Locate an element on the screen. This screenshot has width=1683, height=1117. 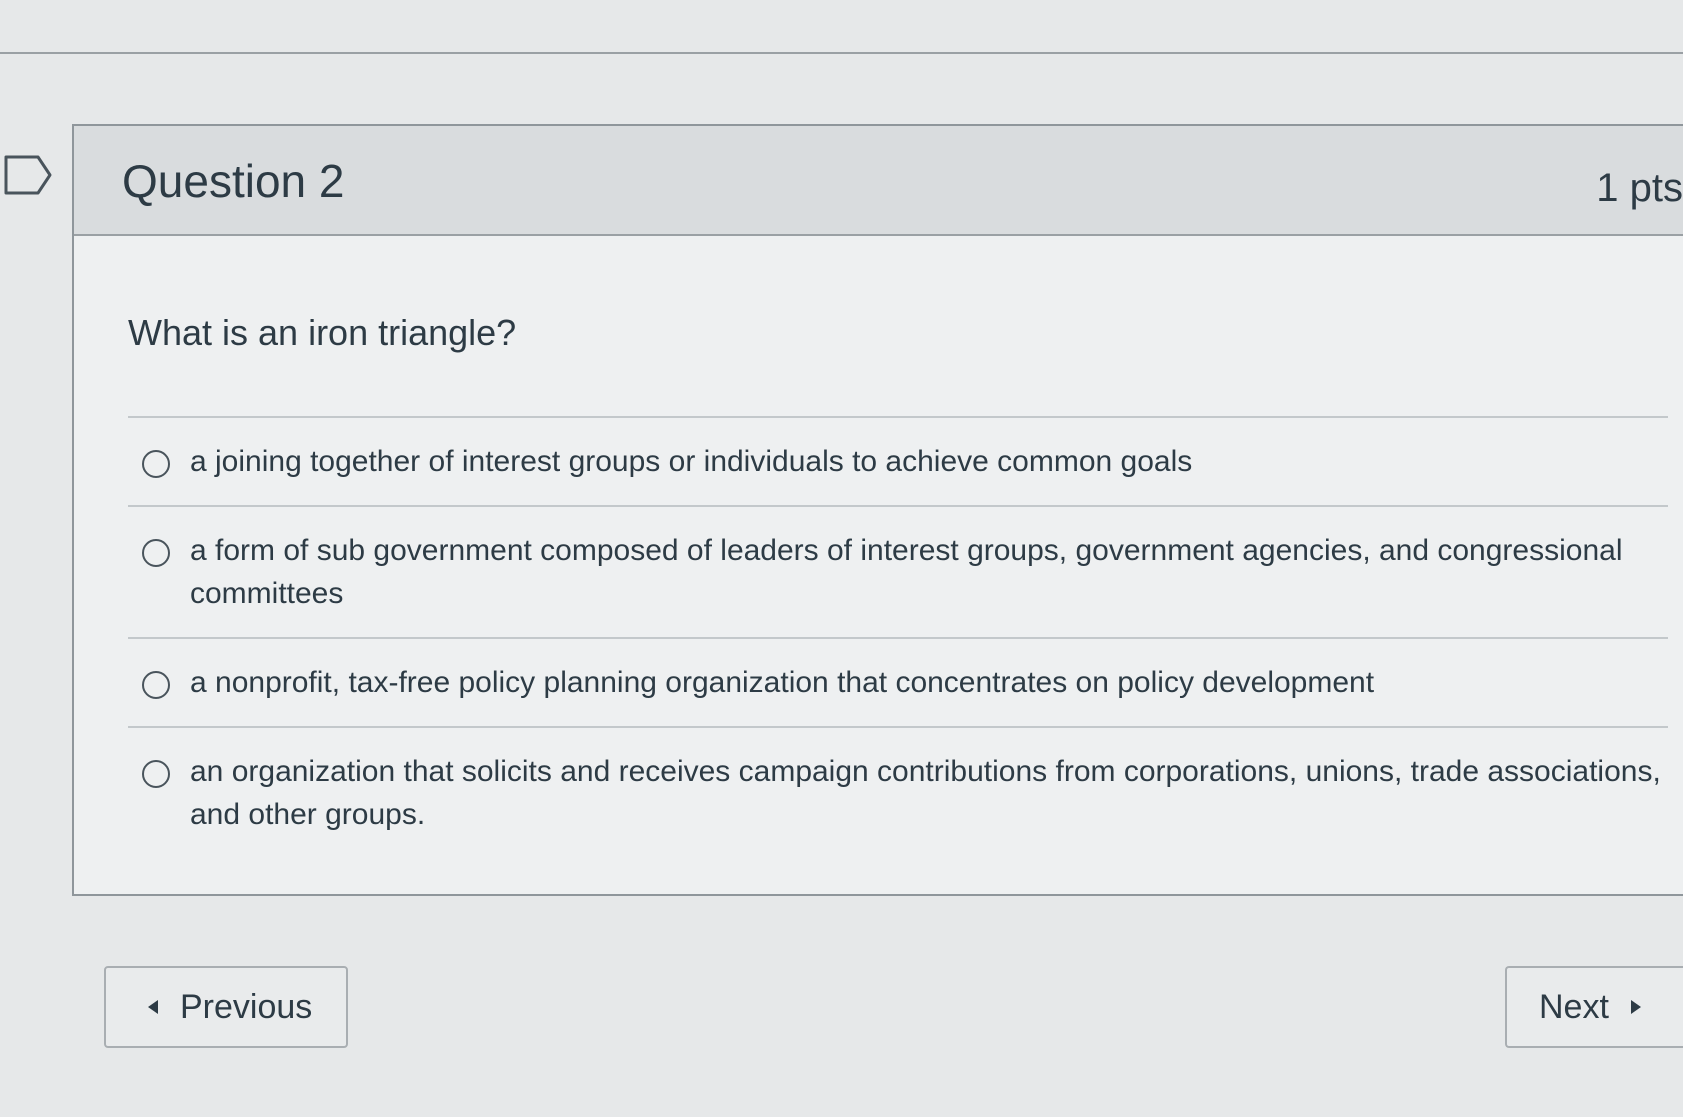
question-points: 1 pts is located at coordinates (1639, 188).